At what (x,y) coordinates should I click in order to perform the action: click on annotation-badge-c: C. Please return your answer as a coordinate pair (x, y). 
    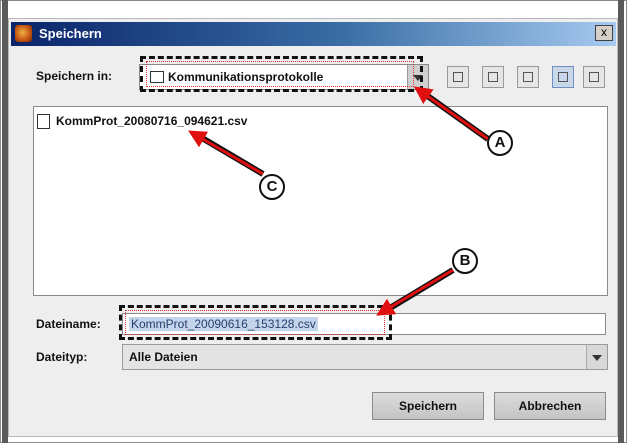
    Looking at the image, I should click on (272, 187).